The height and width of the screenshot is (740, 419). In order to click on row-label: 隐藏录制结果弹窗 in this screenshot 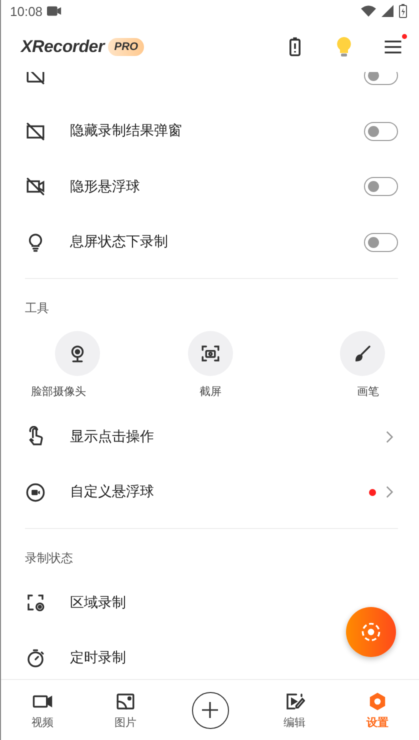, I will do `click(126, 131)`.